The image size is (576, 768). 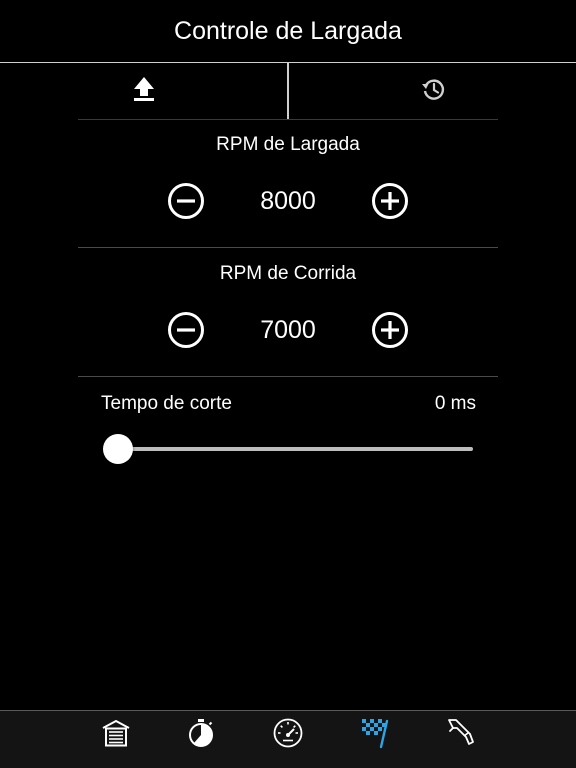 I want to click on cut-time-value: 0 ms, so click(x=455, y=403).